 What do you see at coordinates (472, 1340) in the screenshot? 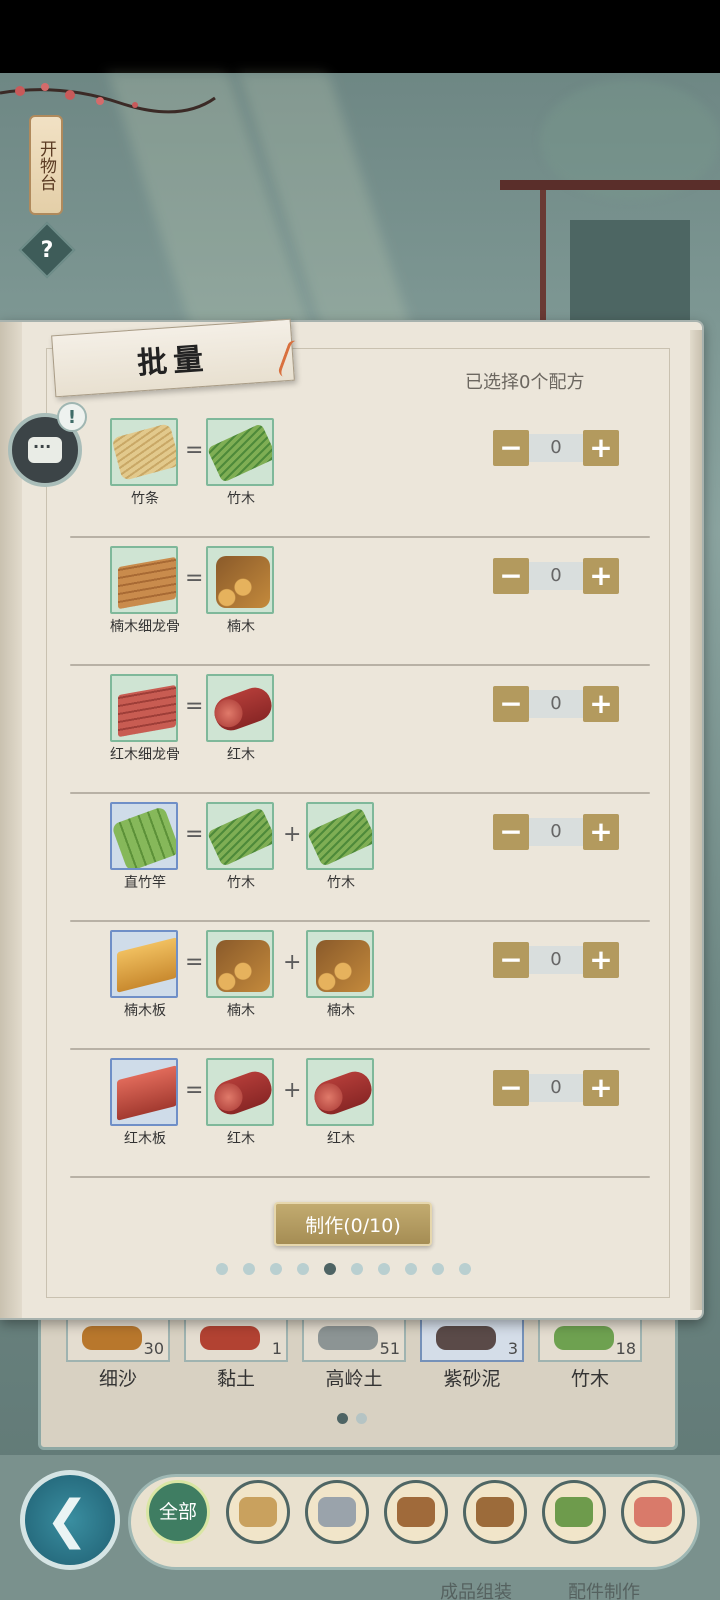
I see `inventory-item: 3` at bounding box center [472, 1340].